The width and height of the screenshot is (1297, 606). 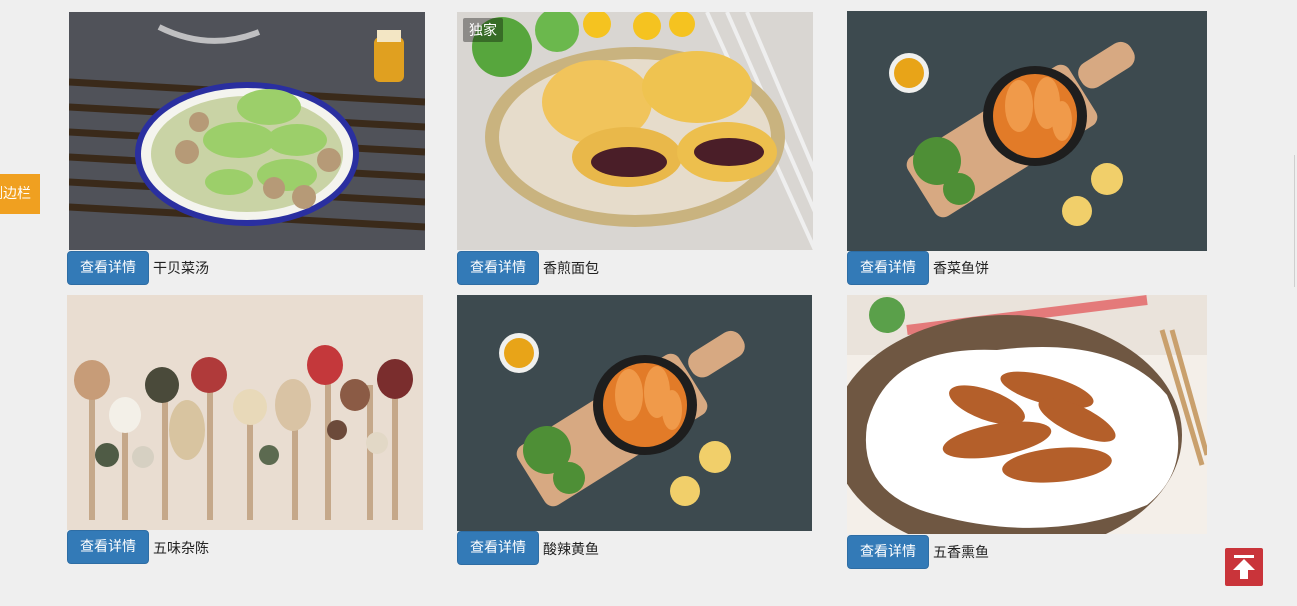 What do you see at coordinates (961, 553) in the screenshot?
I see `dish-name: 五香熏鱼` at bounding box center [961, 553].